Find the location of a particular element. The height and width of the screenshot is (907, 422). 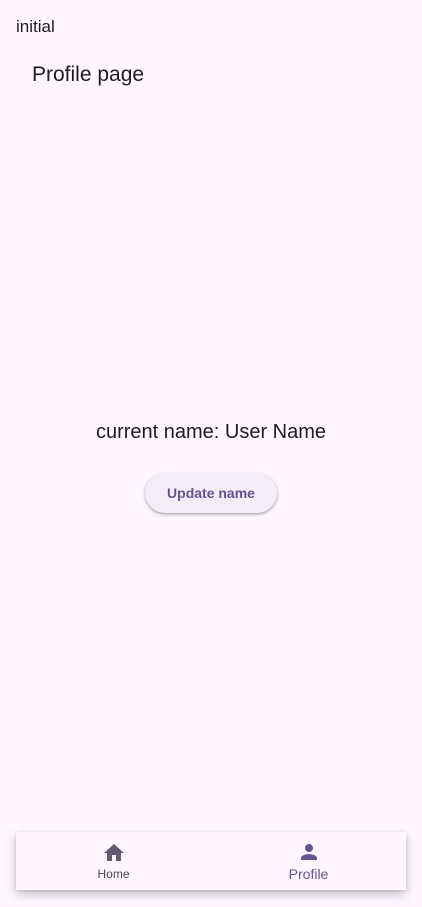

nav-item-label: Home is located at coordinates (113, 874).